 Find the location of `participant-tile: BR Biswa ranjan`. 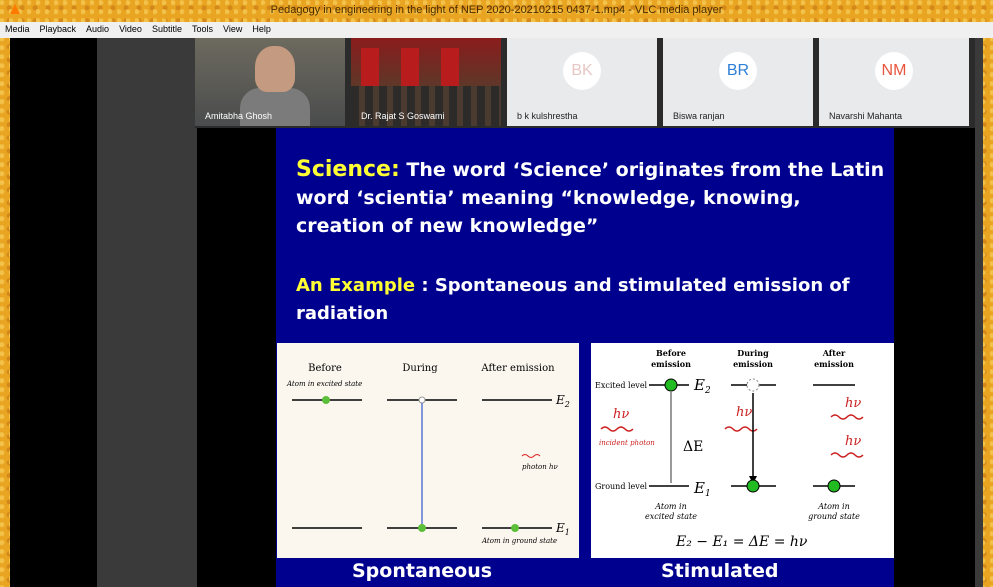

participant-tile: BR Biswa ranjan is located at coordinates (738, 82).